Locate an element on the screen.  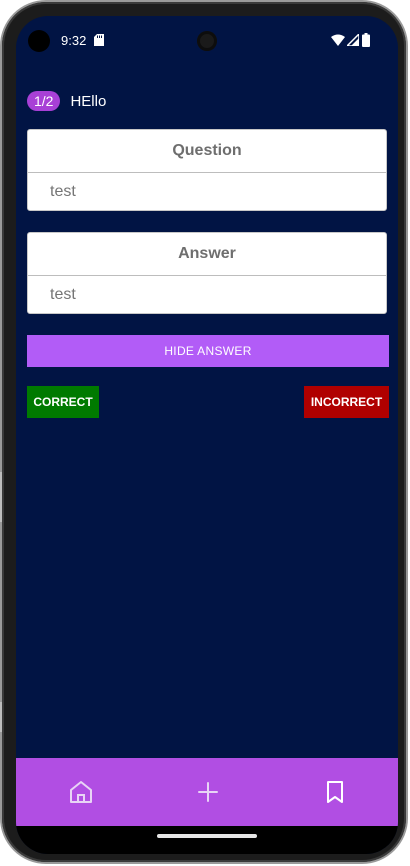
battery-icon is located at coordinates (366, 40).